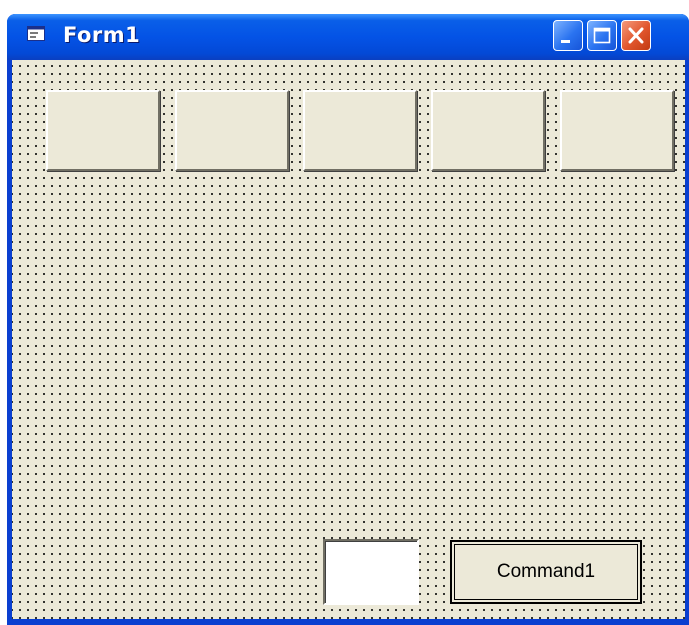 This screenshot has width=689, height=625. I want to click on minimize-icon, so click(565, 41).